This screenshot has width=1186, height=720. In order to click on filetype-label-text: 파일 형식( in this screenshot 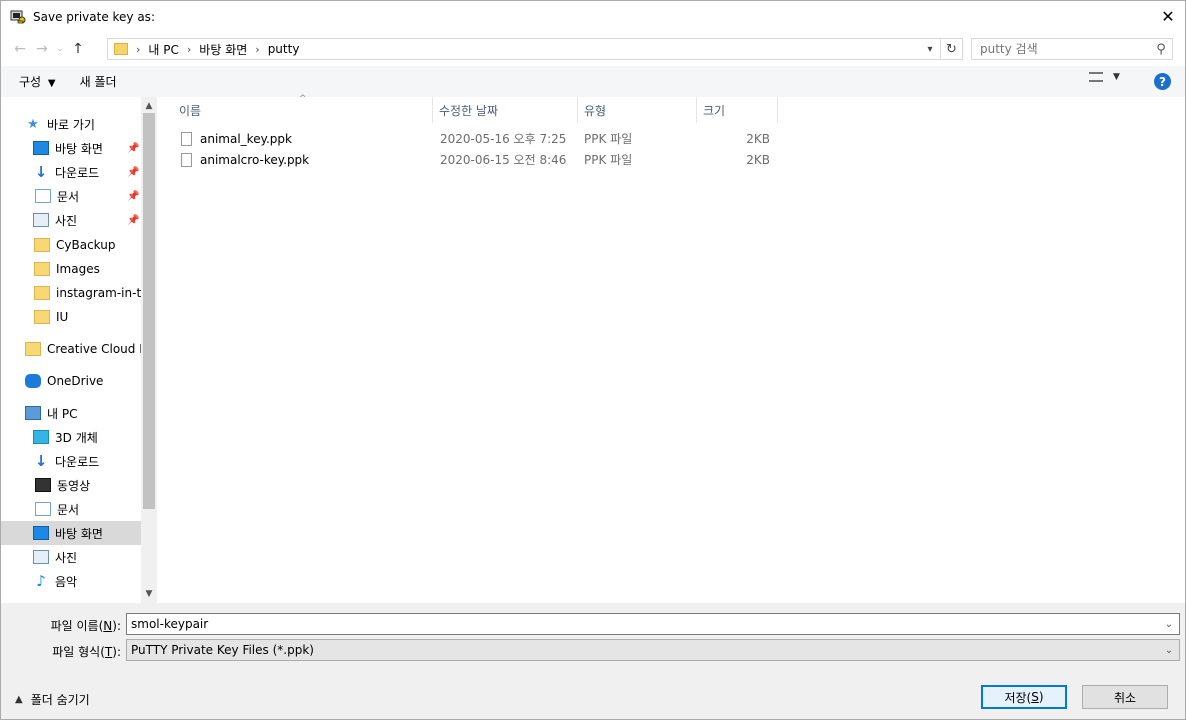, I will do `click(78, 652)`.